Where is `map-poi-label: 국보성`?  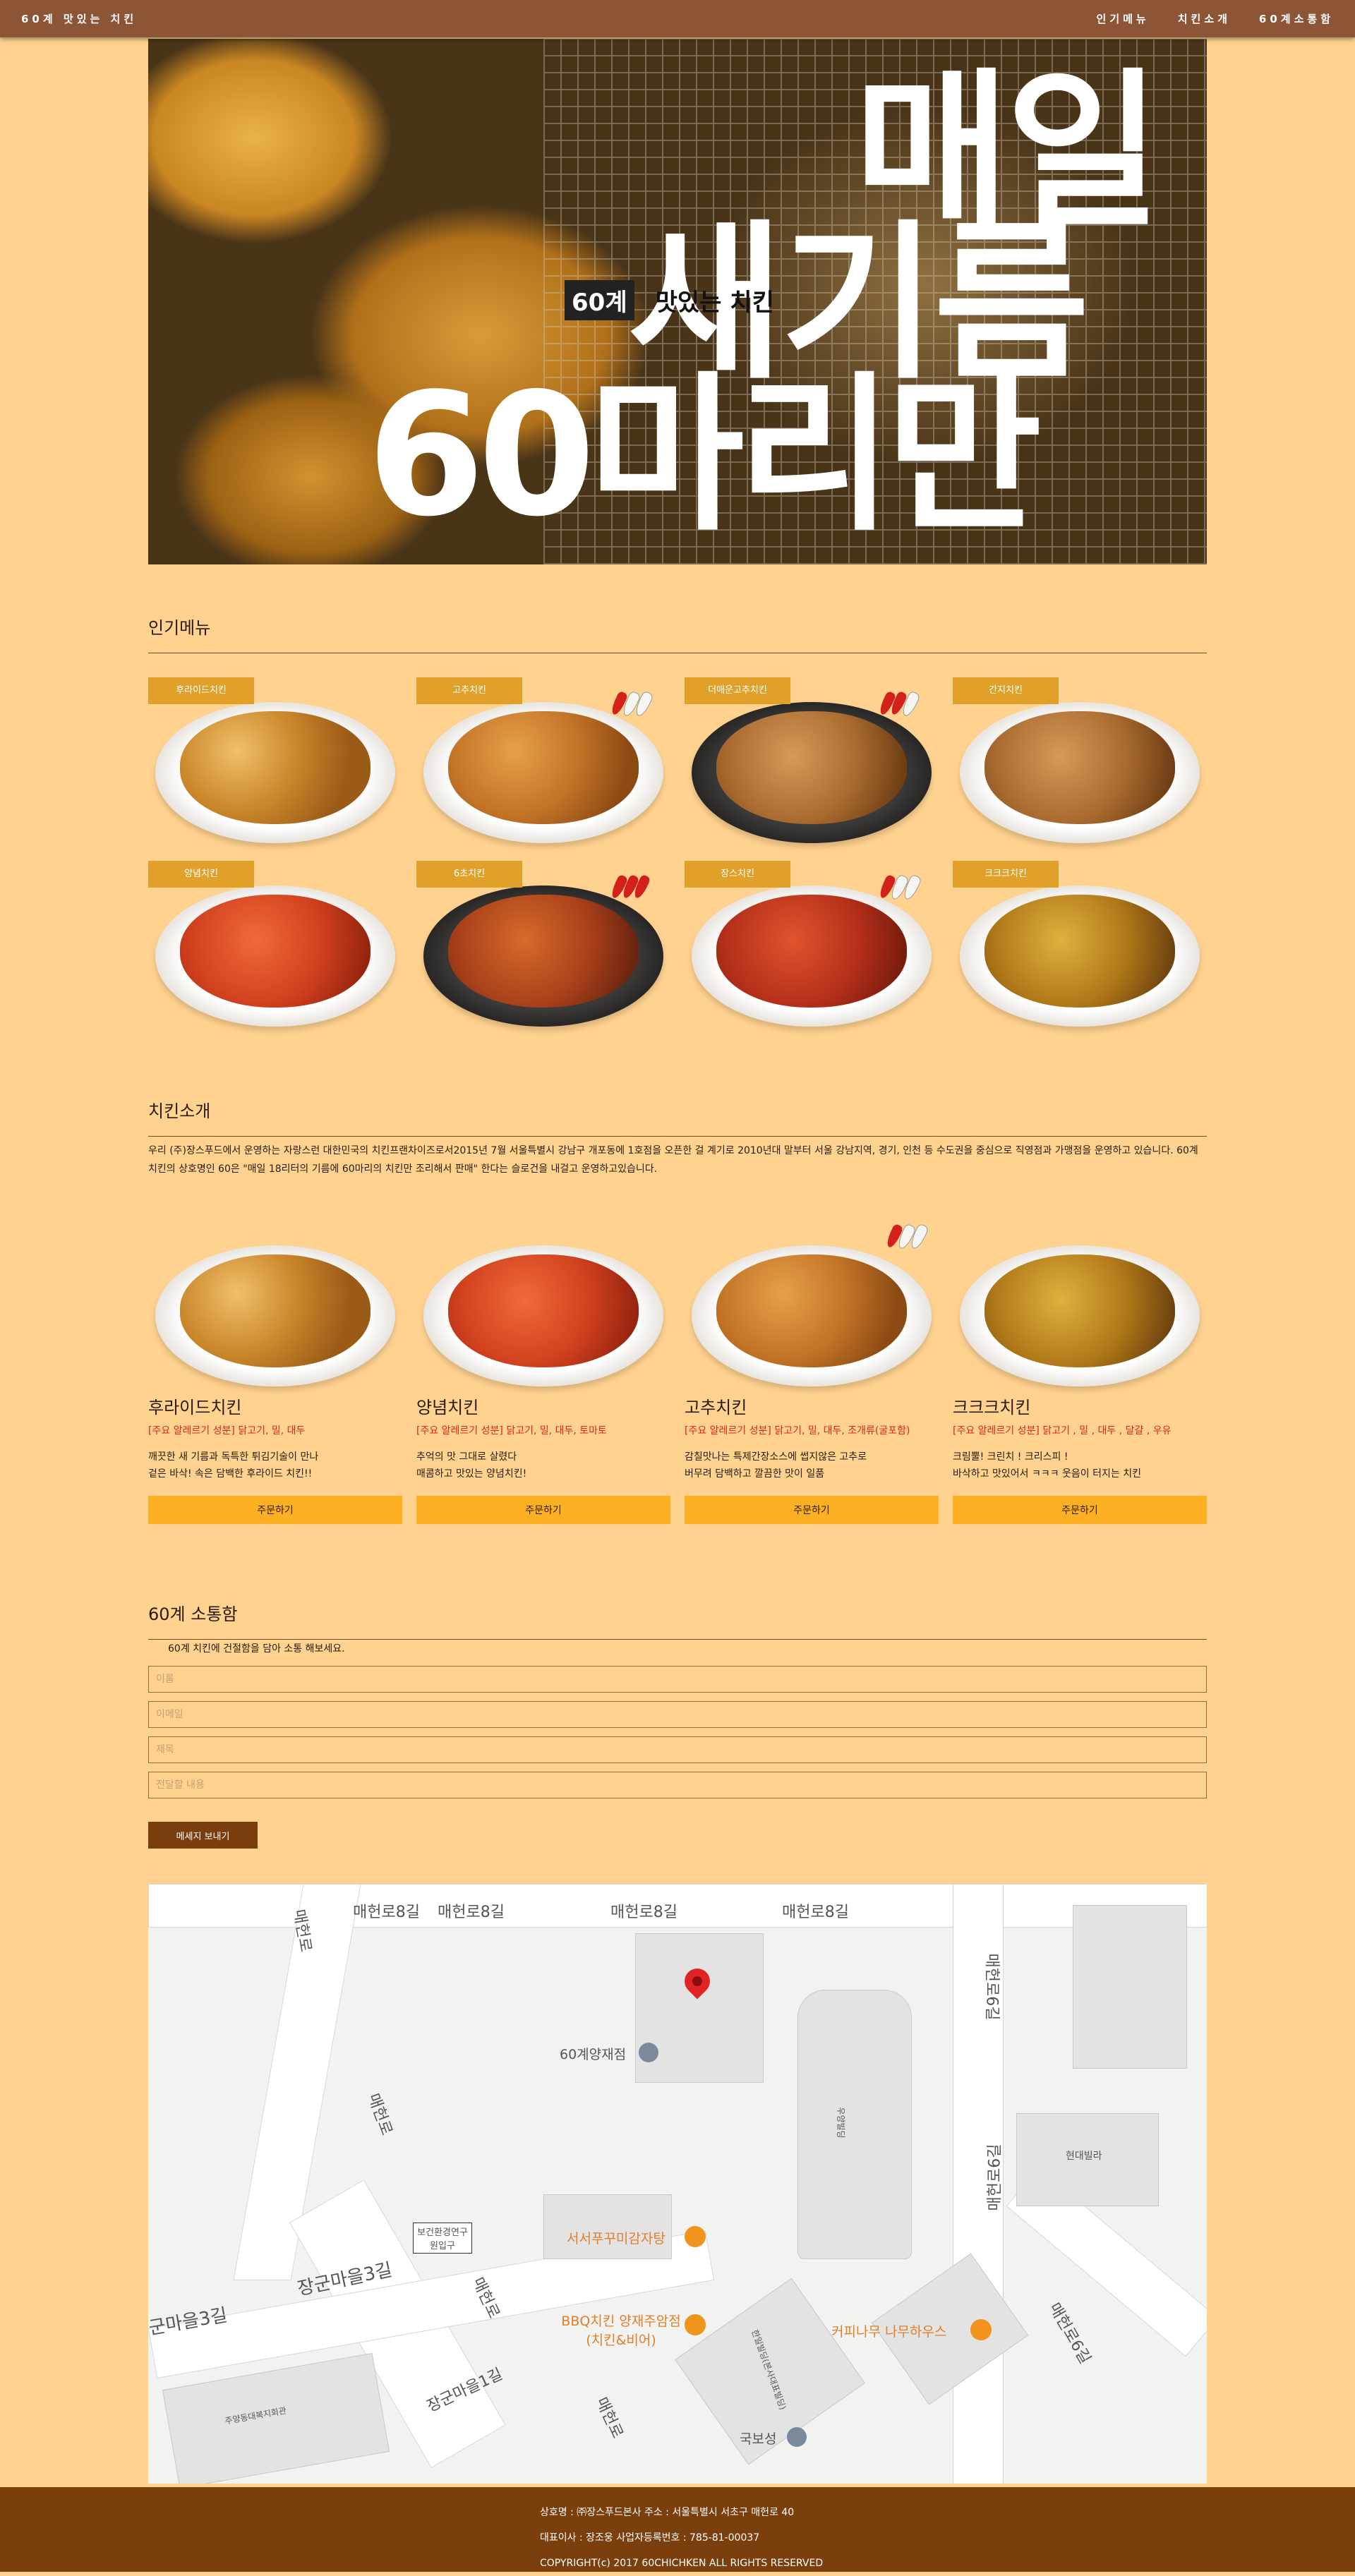 map-poi-label: 국보성 is located at coordinates (758, 2439).